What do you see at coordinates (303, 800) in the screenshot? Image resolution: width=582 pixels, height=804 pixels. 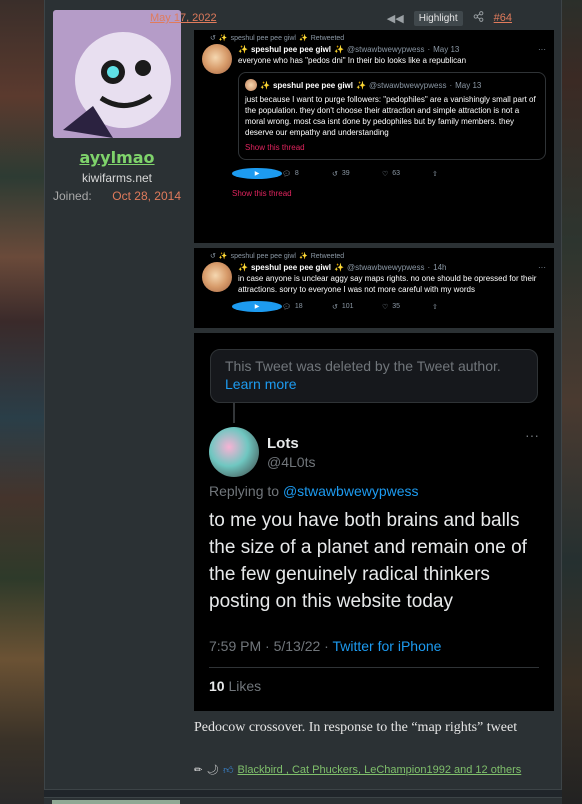 I see `next-post-edge` at bounding box center [303, 800].